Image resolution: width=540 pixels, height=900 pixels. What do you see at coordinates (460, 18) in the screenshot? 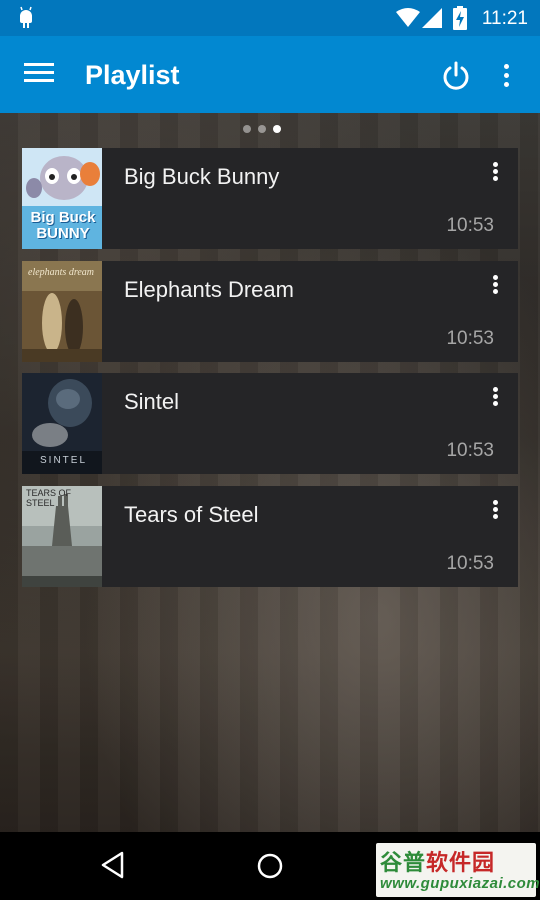
I see `battery-charging-icon` at bounding box center [460, 18].